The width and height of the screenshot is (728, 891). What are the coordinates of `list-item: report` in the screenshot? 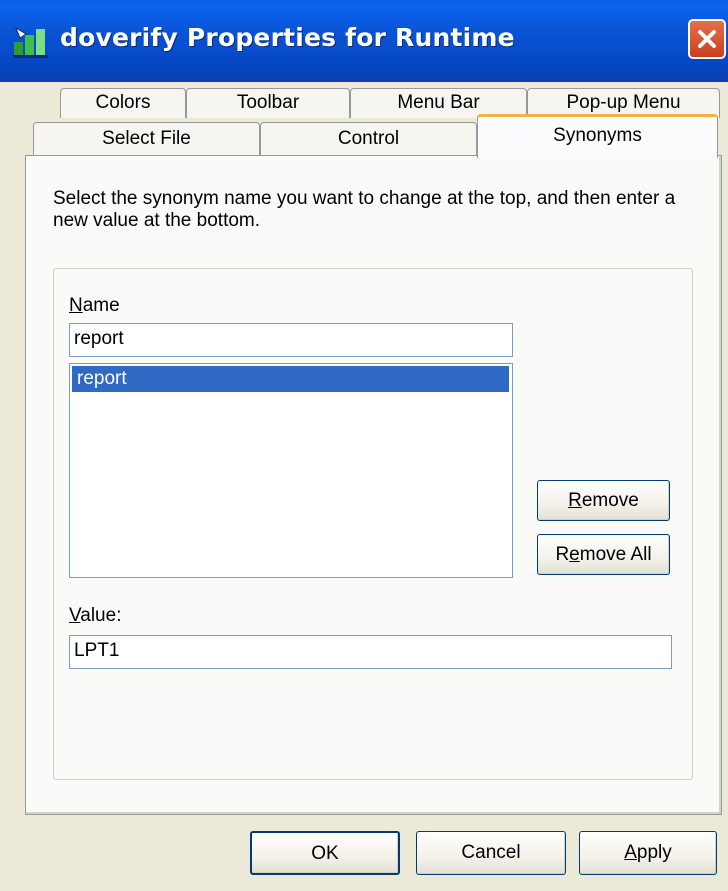 It's located at (290, 379).